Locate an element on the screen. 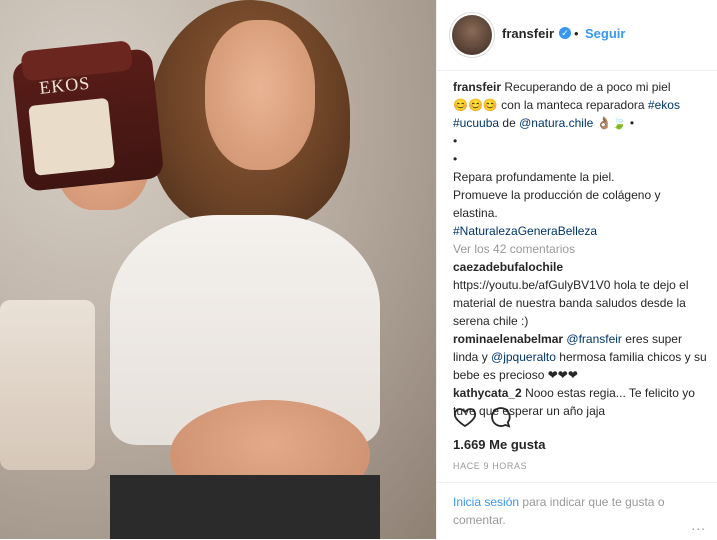 This screenshot has width=717, height=540. comment-username: kathycata_2 is located at coordinates (487, 393).